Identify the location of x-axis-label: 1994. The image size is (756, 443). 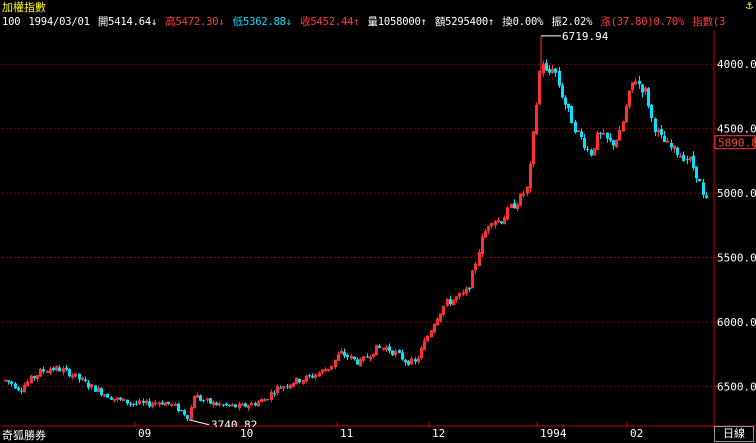
(553, 433).